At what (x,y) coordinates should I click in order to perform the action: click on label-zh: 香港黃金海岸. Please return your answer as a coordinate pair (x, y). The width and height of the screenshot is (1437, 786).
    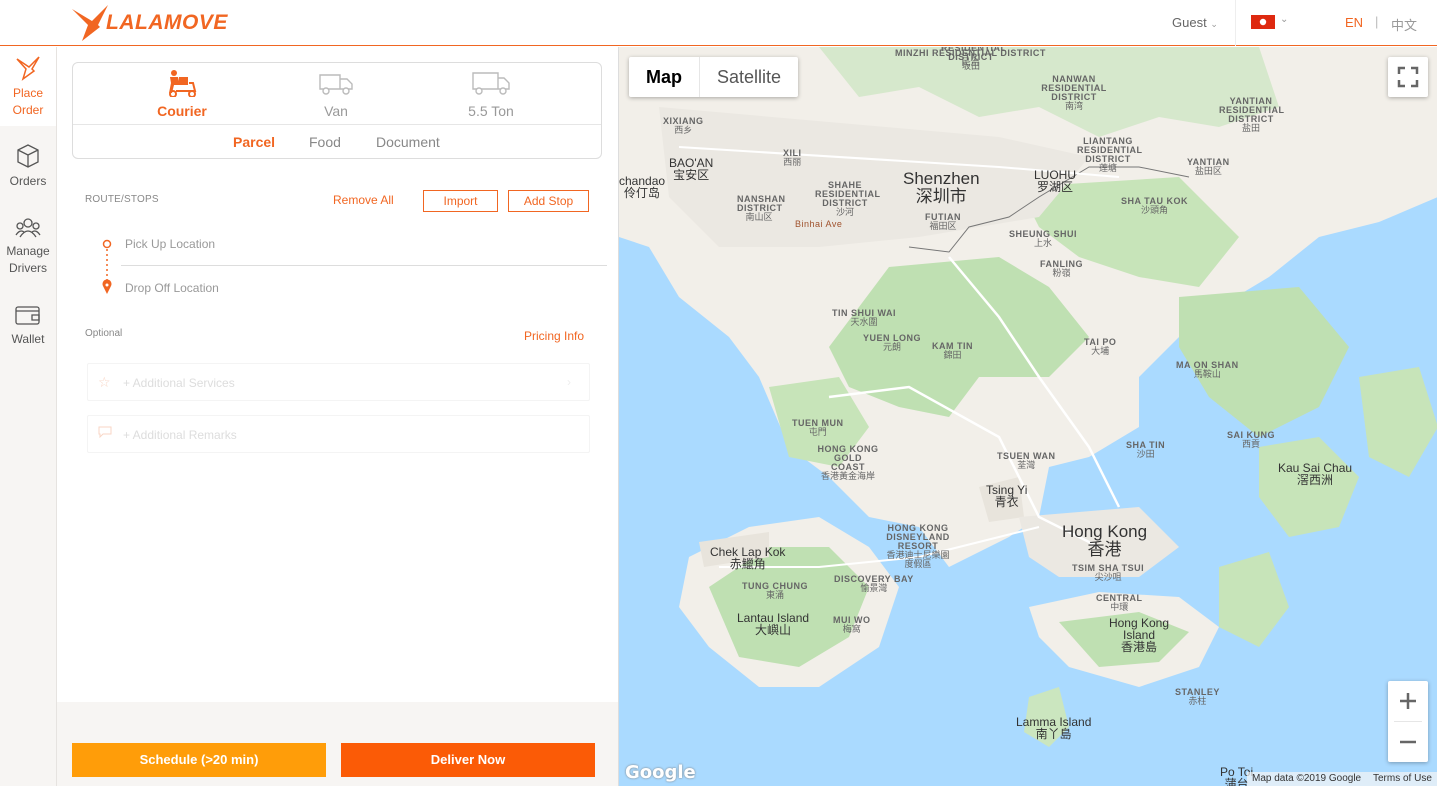
    Looking at the image, I should click on (847, 476).